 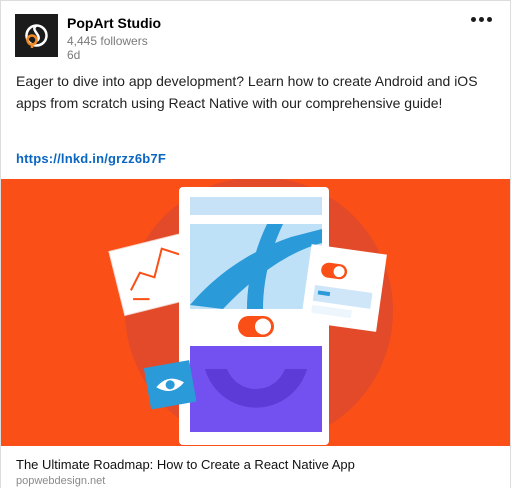 What do you see at coordinates (255, 38) in the screenshot?
I see `post-header: PopArt Studio 4,445 followers 6d` at bounding box center [255, 38].